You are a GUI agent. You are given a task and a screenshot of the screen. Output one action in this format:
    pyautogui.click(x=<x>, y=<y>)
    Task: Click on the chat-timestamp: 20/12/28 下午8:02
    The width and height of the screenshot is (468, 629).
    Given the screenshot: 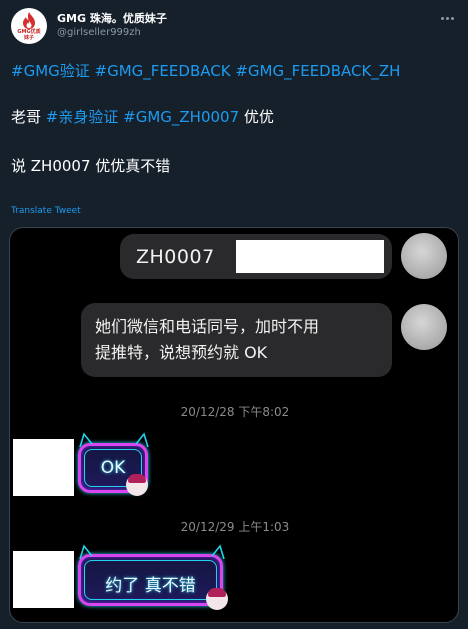 What is the action you would take?
    pyautogui.click(x=235, y=412)
    